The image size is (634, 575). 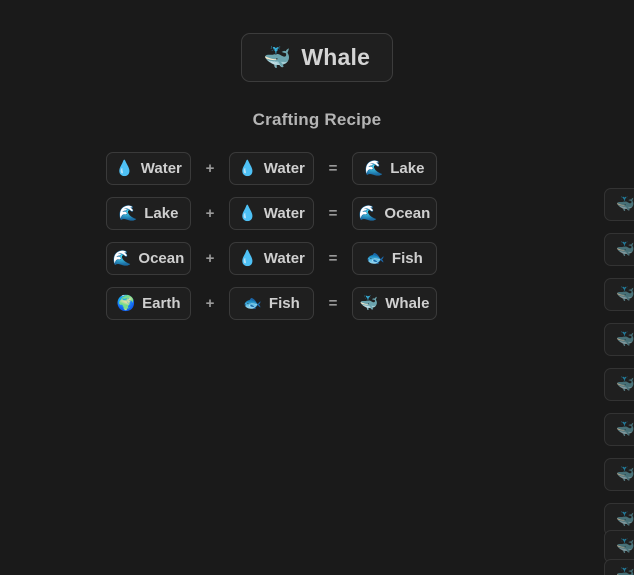 I want to click on side-element-rail: 🐳 🐳 🐳 🐳 🐳 🐳 🐳 🐳 🐳 🐳, so click(x=619, y=287).